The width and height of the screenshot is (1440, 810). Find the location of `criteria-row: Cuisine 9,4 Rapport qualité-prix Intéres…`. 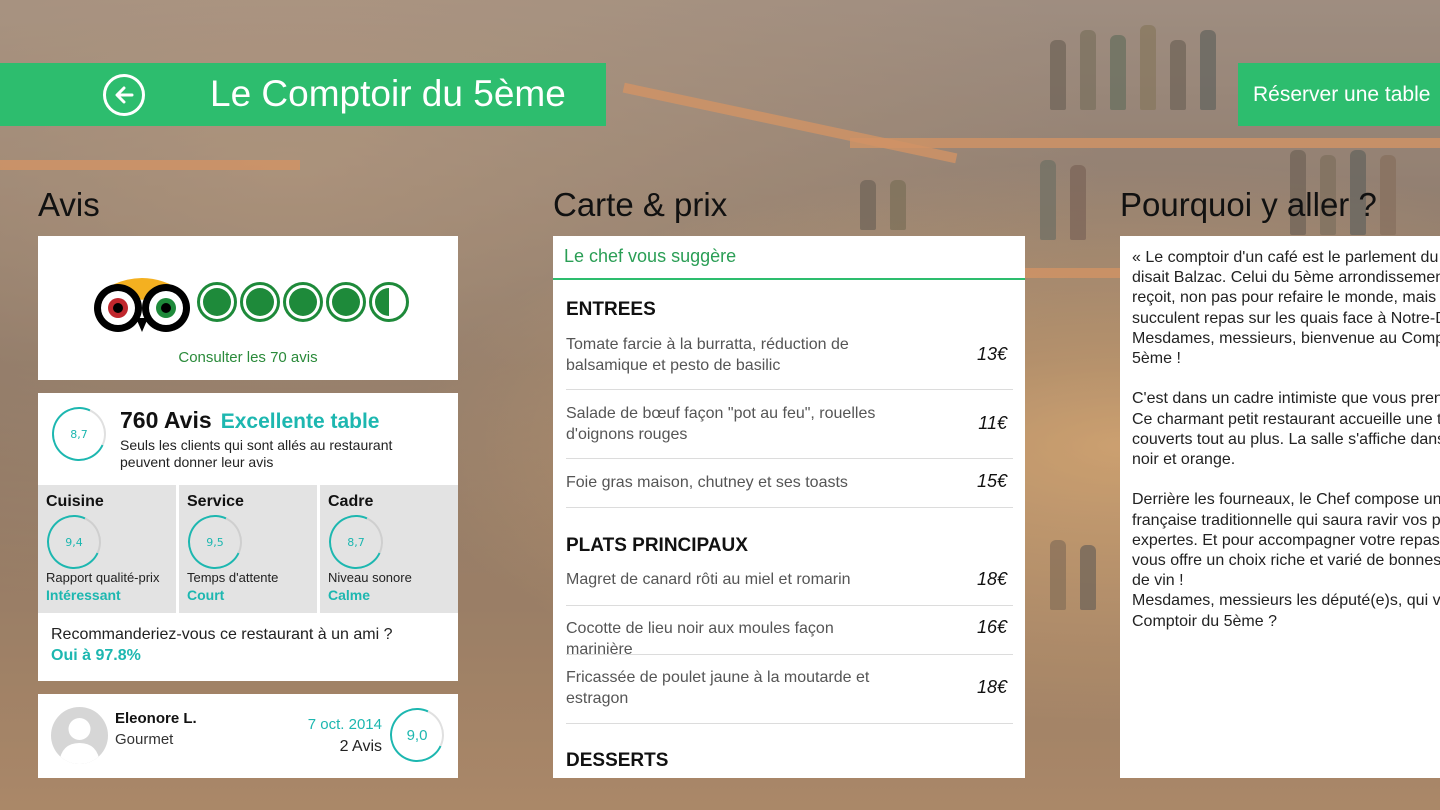

criteria-row: Cuisine 9,4 Rapport qualité-prix Intéres… is located at coordinates (248, 549).